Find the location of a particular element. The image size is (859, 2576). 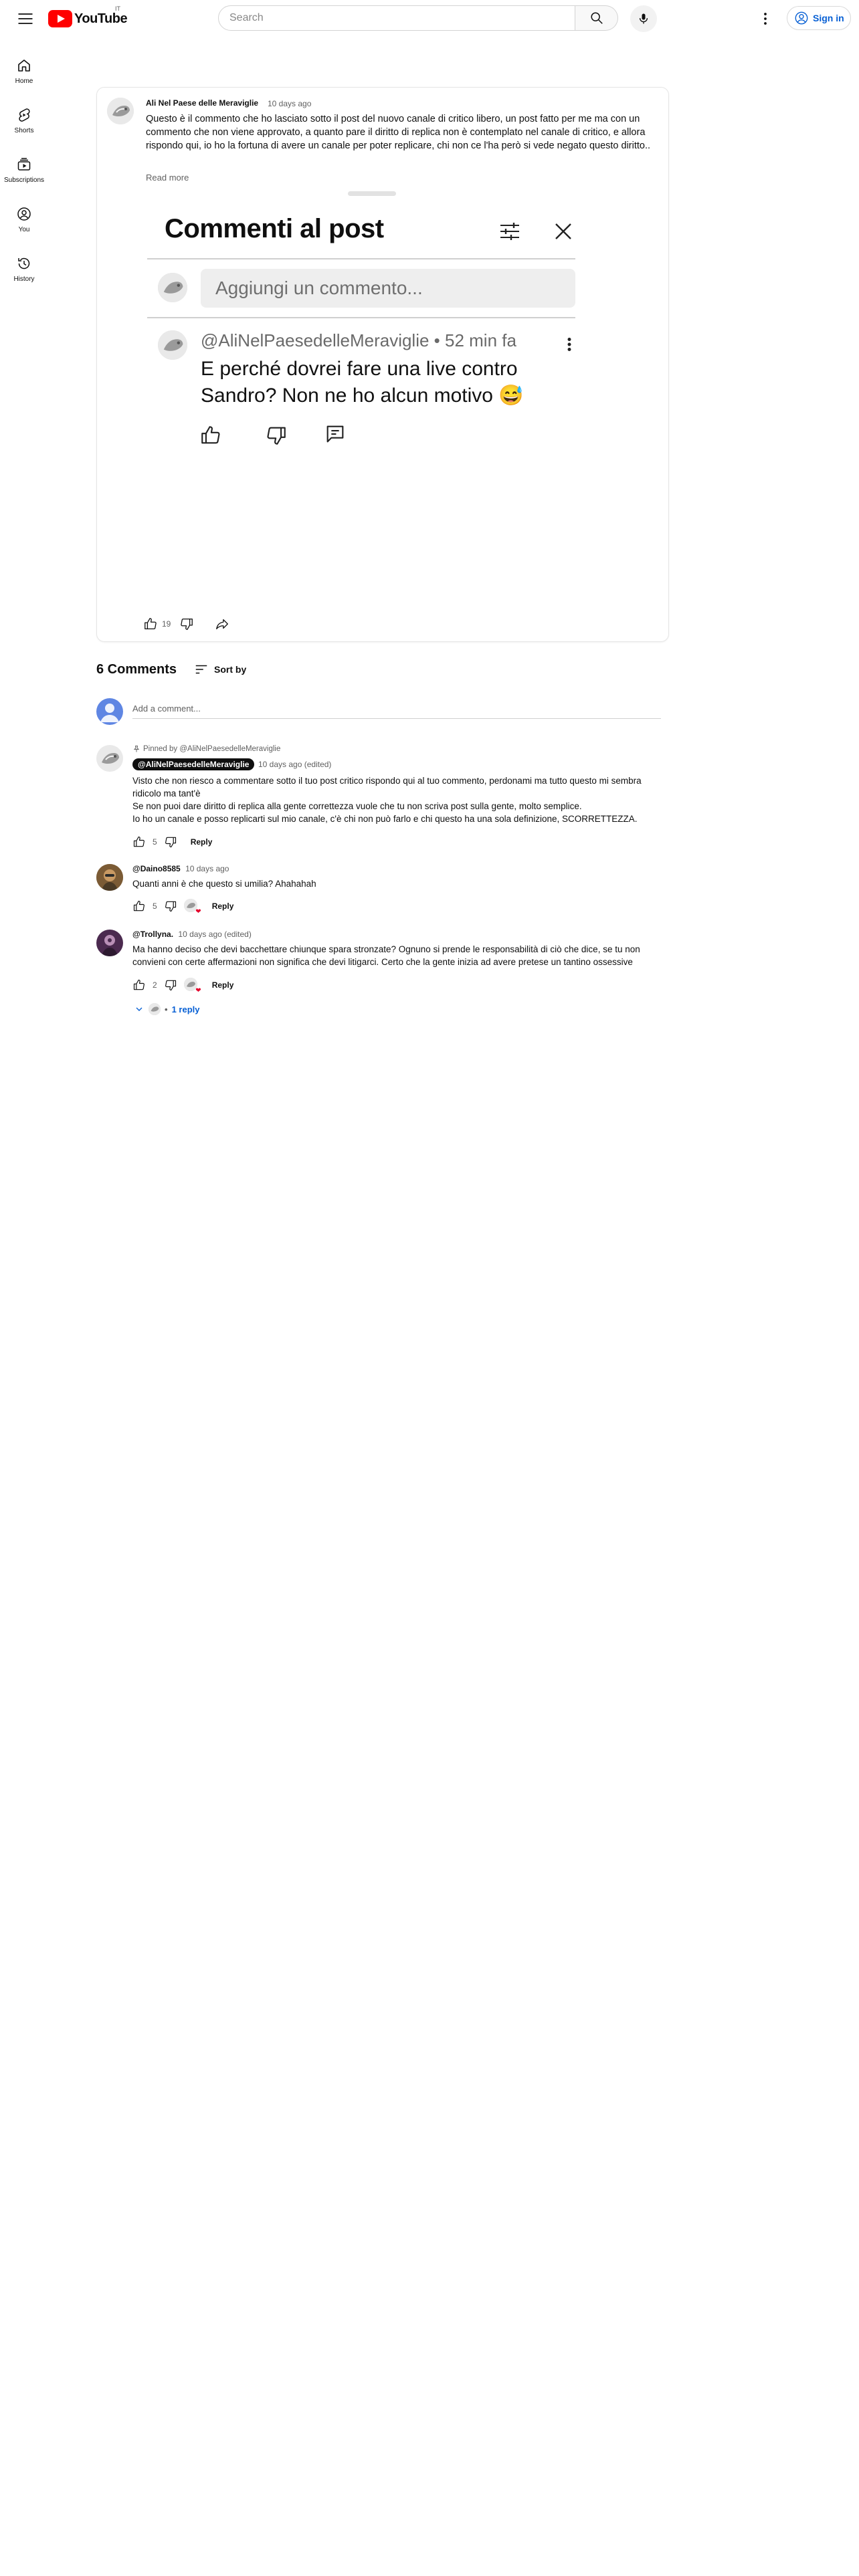

home-icon is located at coordinates (24, 66).